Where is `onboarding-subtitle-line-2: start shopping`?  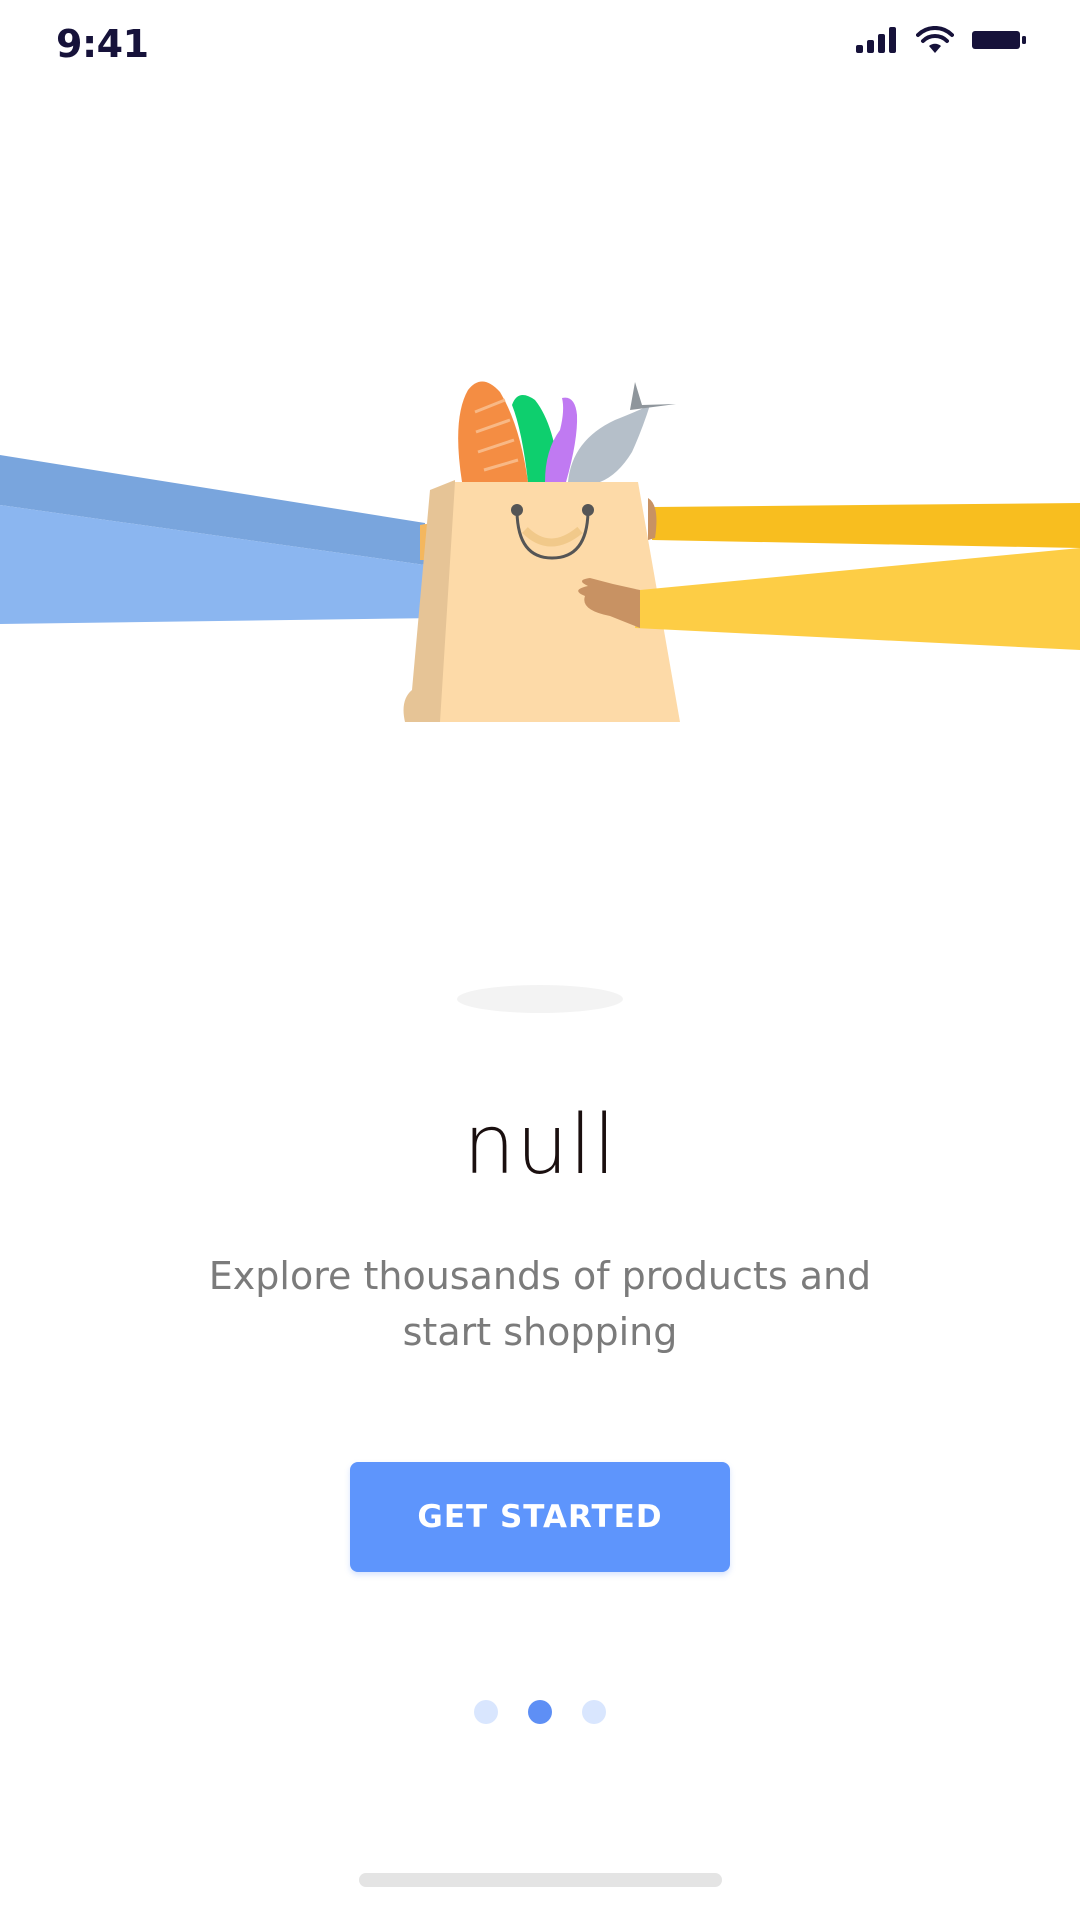 onboarding-subtitle-line-2: start shopping is located at coordinates (540, 1332).